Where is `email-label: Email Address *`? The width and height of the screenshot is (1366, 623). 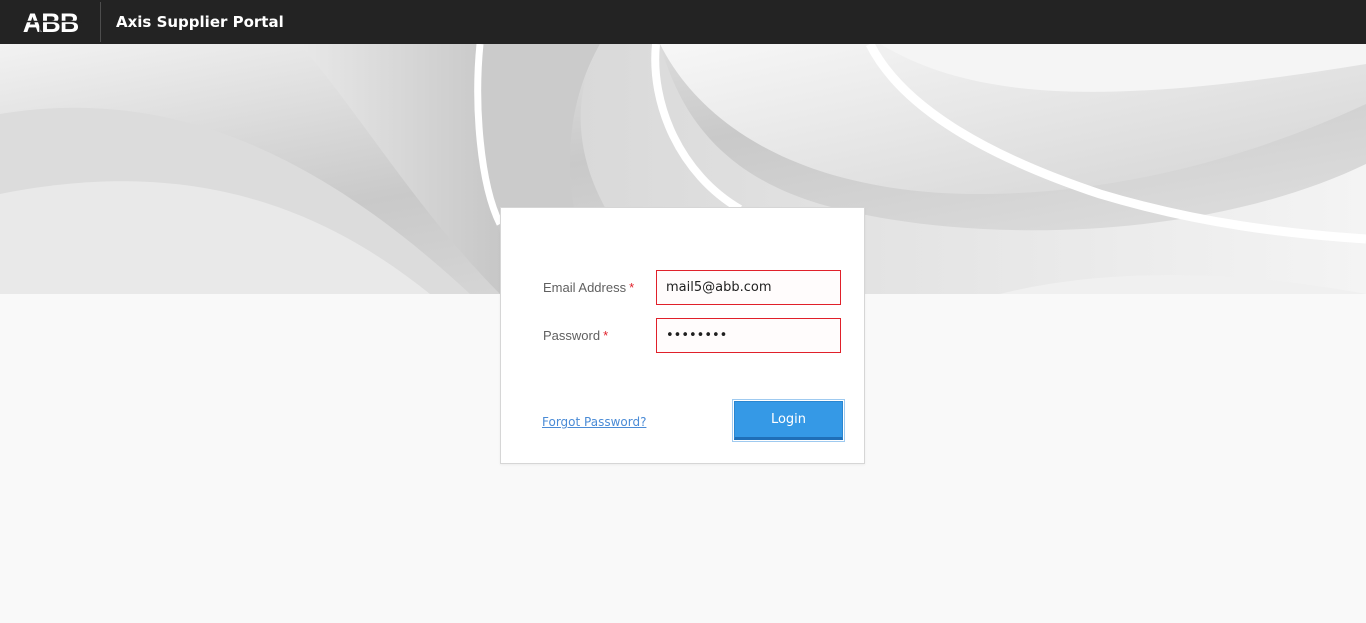 email-label: Email Address * is located at coordinates (589, 287).